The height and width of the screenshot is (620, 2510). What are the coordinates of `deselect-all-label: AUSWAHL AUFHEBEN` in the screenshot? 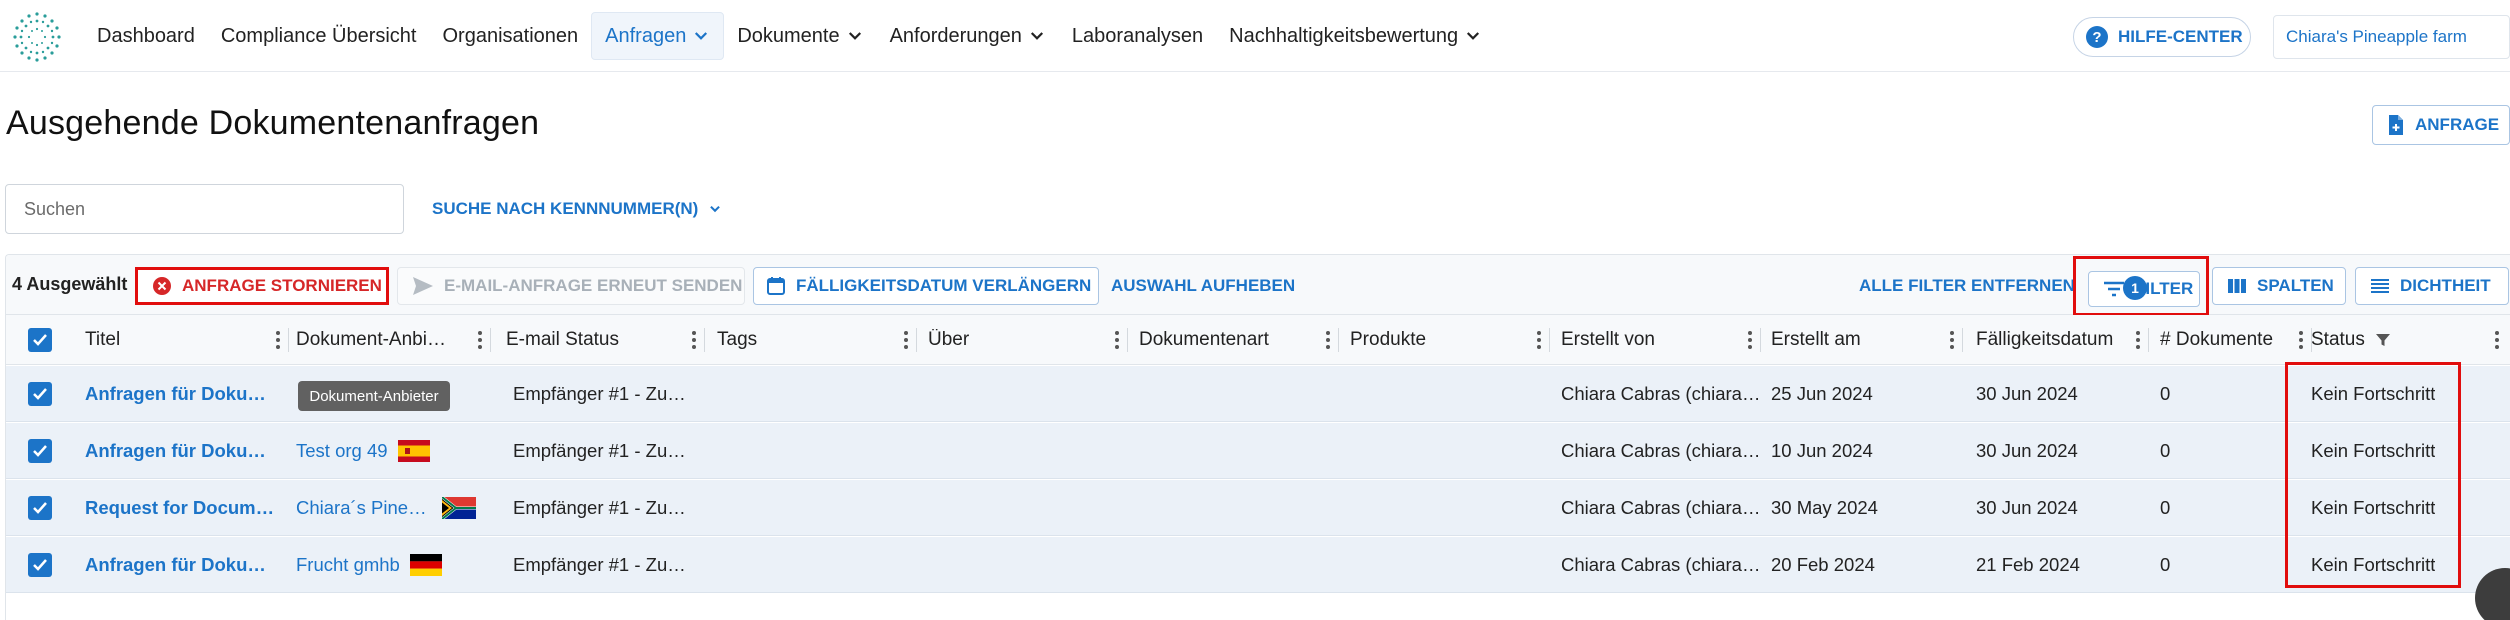 It's located at (1203, 285).